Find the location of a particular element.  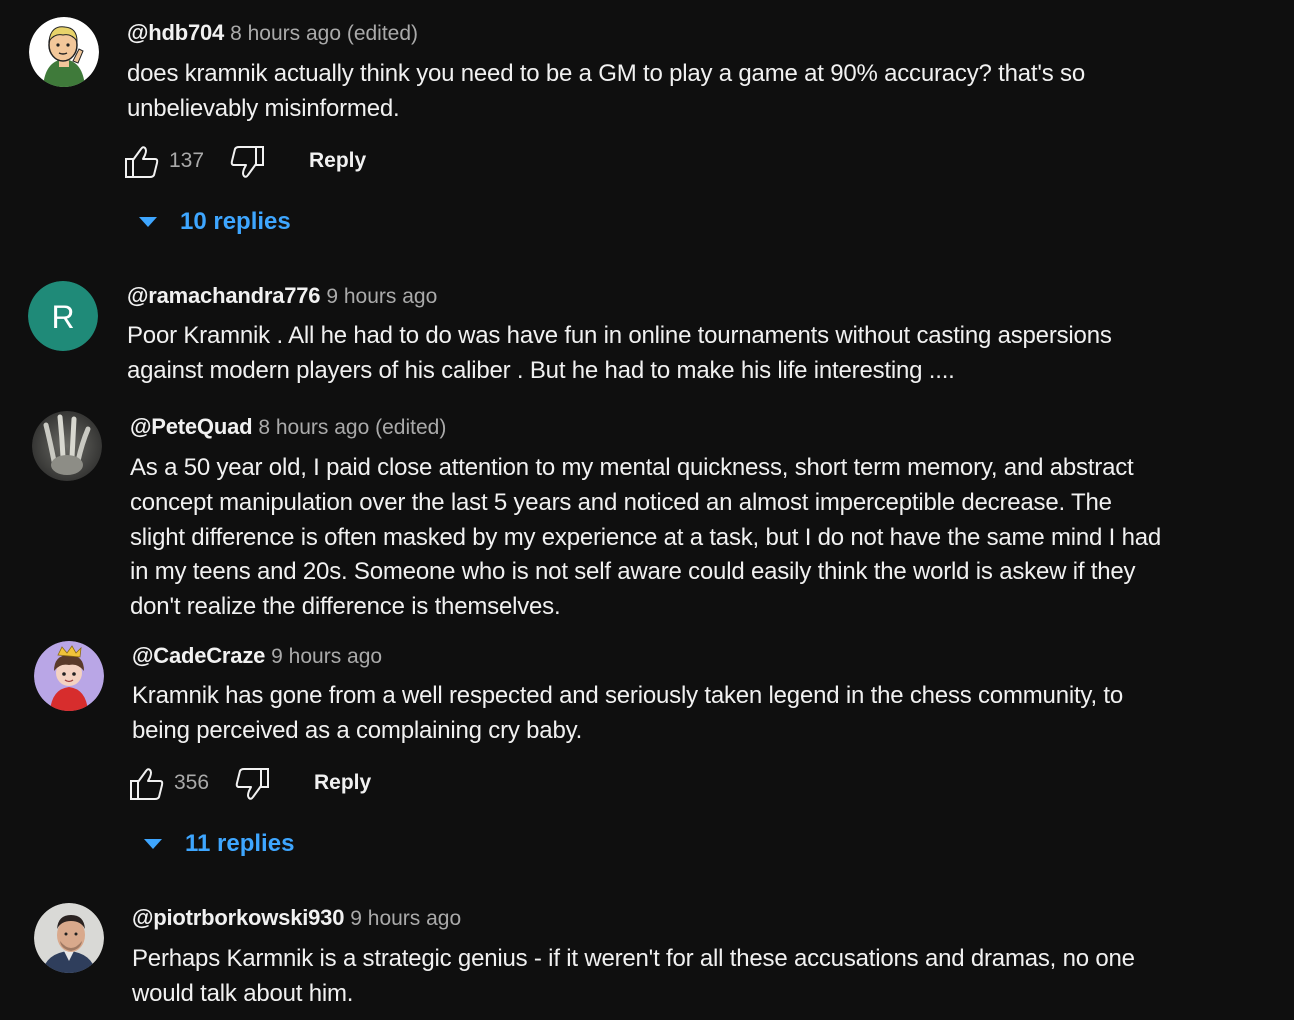

comment-actions: 356 Reply is located at coordinates (278, 785).